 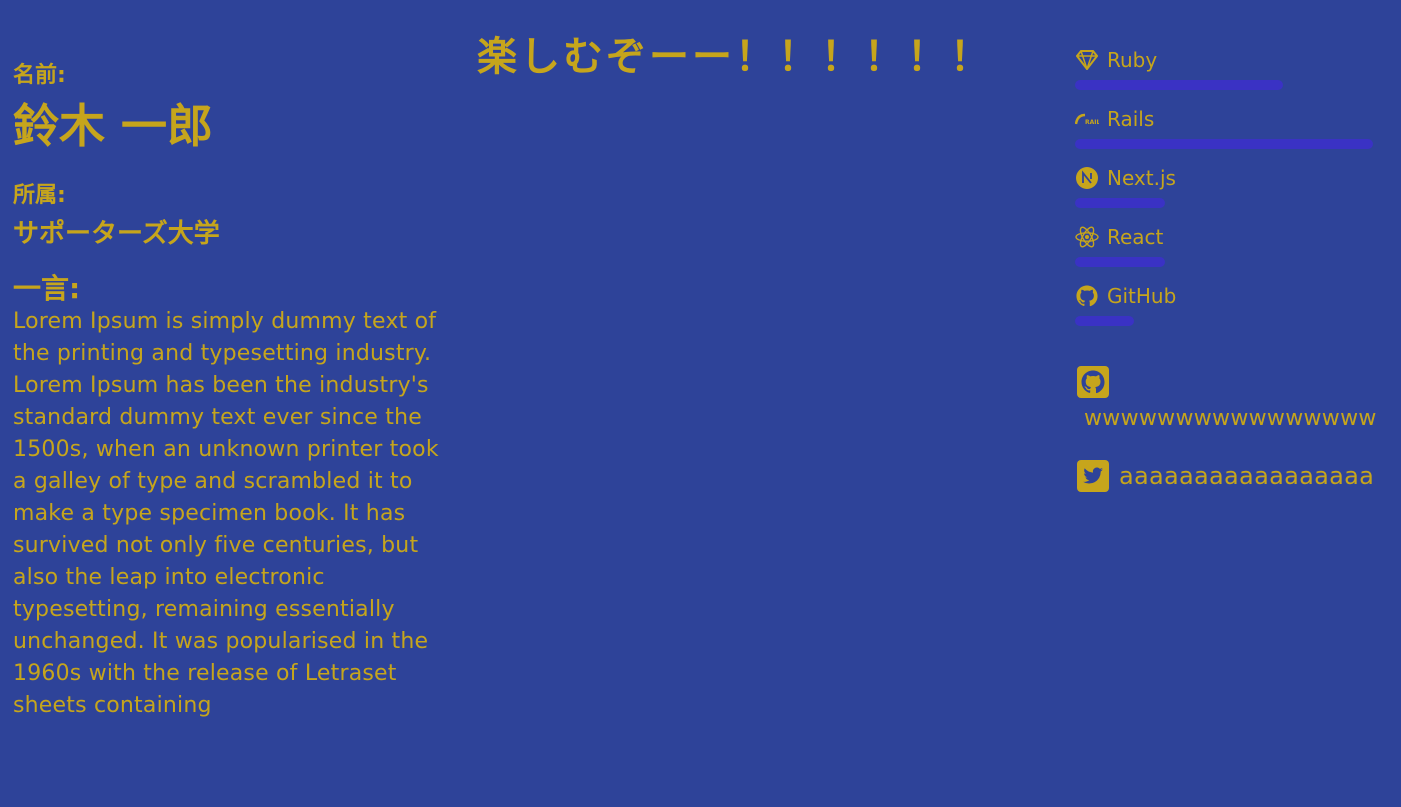 I want to click on social-links: wwwwwwwwwwwwwwww aaaaaaaaaaaaaaaaa, so click(x=1235, y=432).